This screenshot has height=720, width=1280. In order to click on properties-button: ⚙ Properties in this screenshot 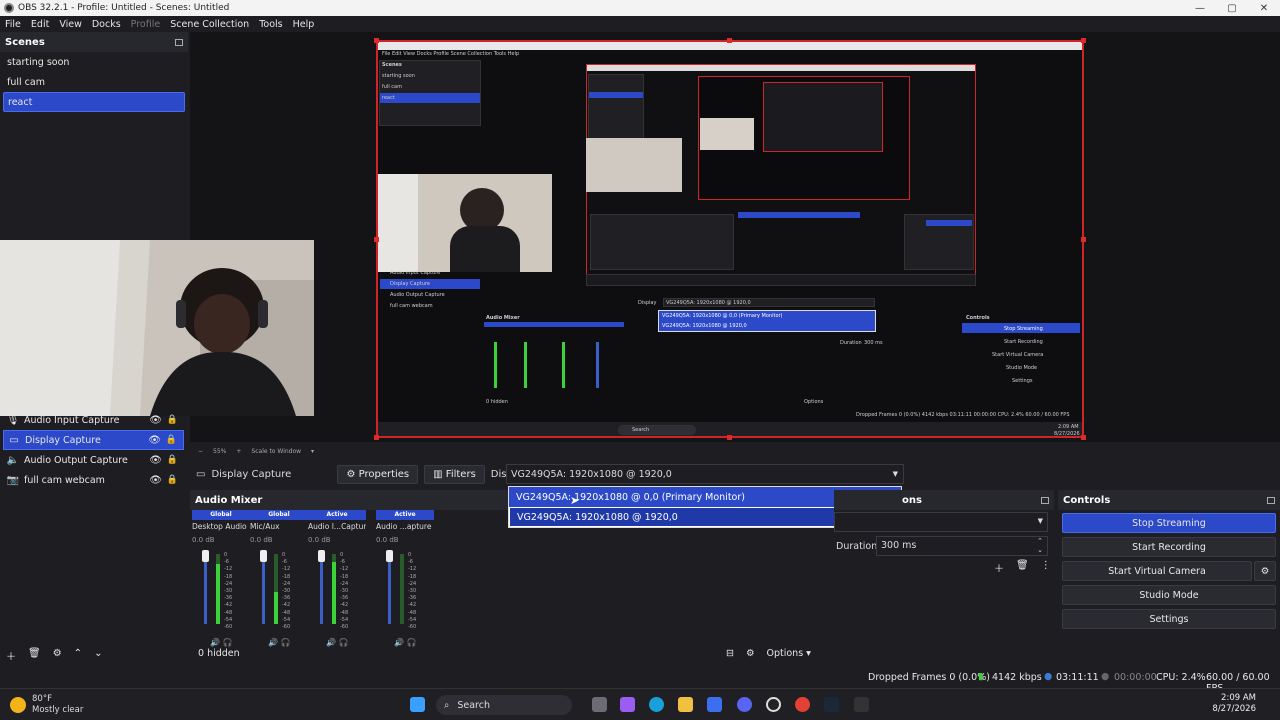, I will do `click(378, 474)`.